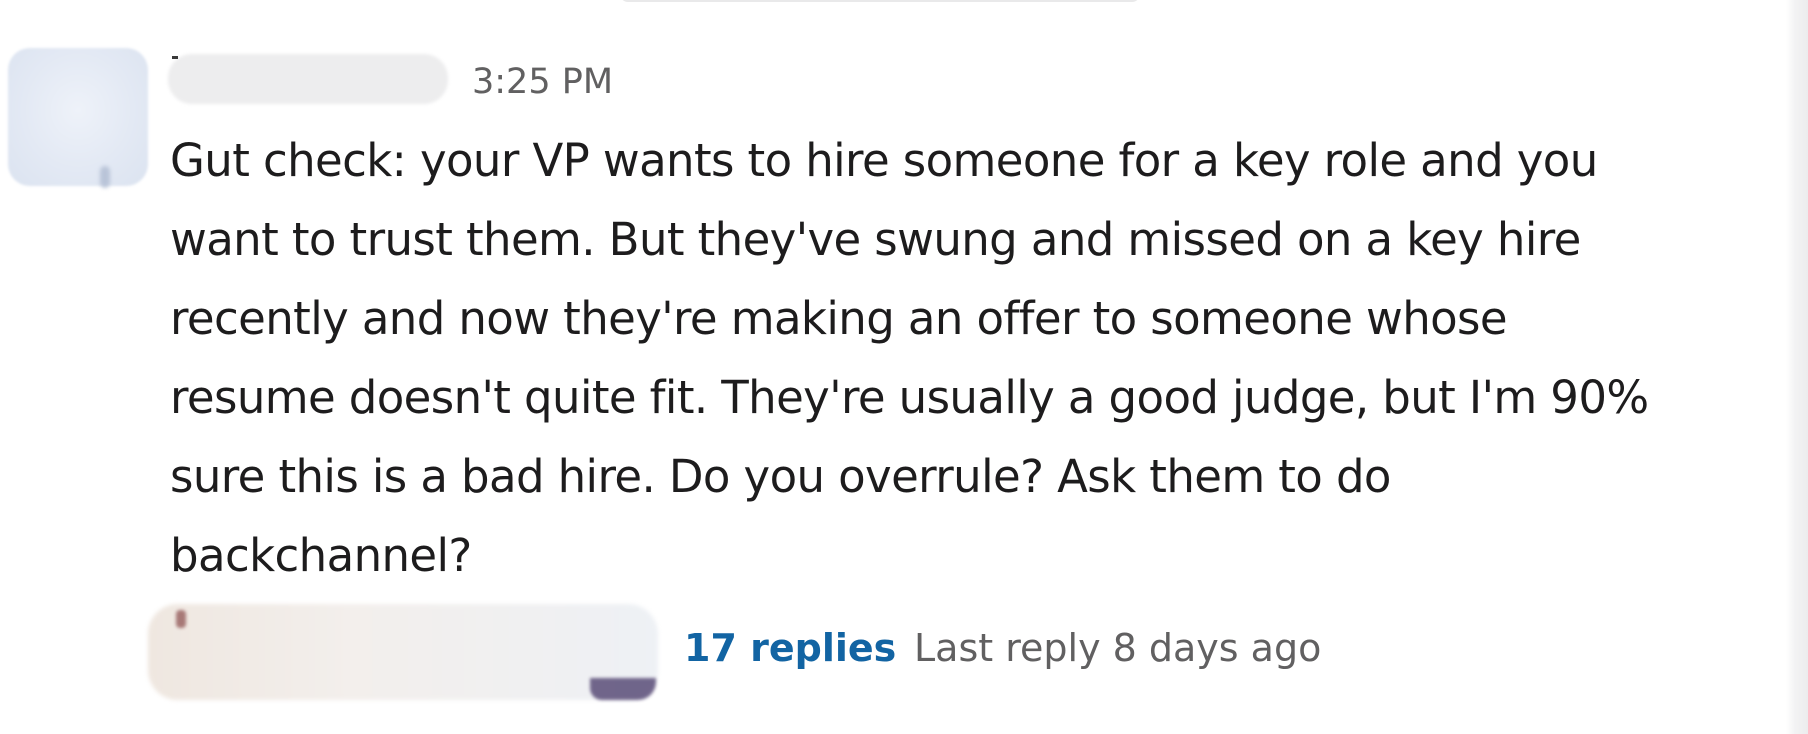 The image size is (1808, 734). I want to click on message-body-line: backchannel?, so click(321, 555).